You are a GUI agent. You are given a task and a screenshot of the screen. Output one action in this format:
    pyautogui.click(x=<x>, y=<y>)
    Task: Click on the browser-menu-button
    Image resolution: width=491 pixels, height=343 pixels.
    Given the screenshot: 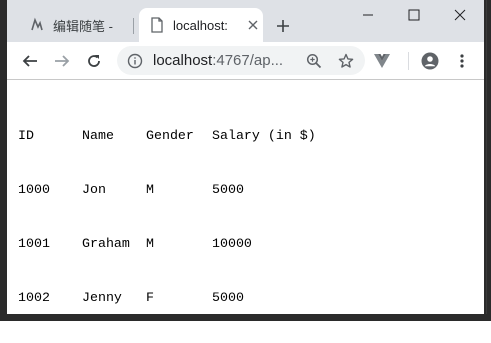 What is the action you would take?
    pyautogui.click(x=462, y=61)
    